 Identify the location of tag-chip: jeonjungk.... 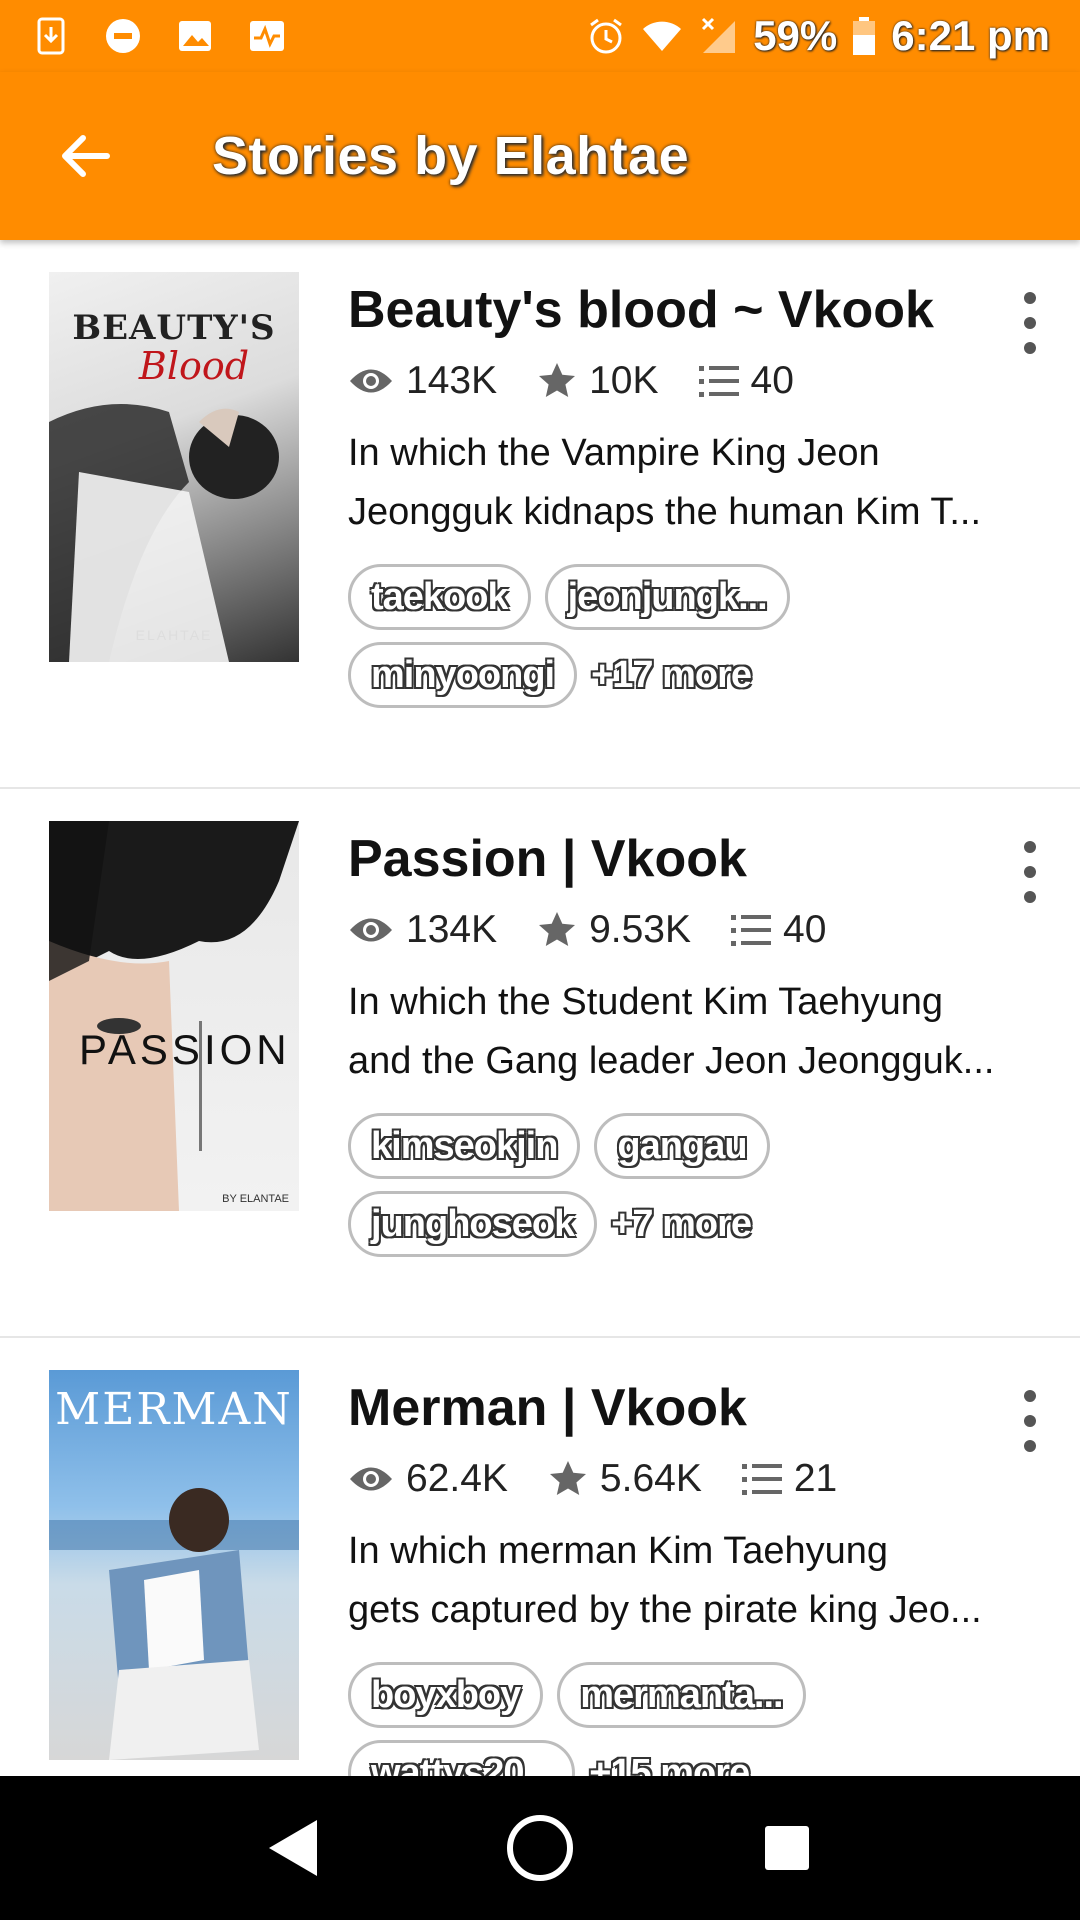
(667, 597).